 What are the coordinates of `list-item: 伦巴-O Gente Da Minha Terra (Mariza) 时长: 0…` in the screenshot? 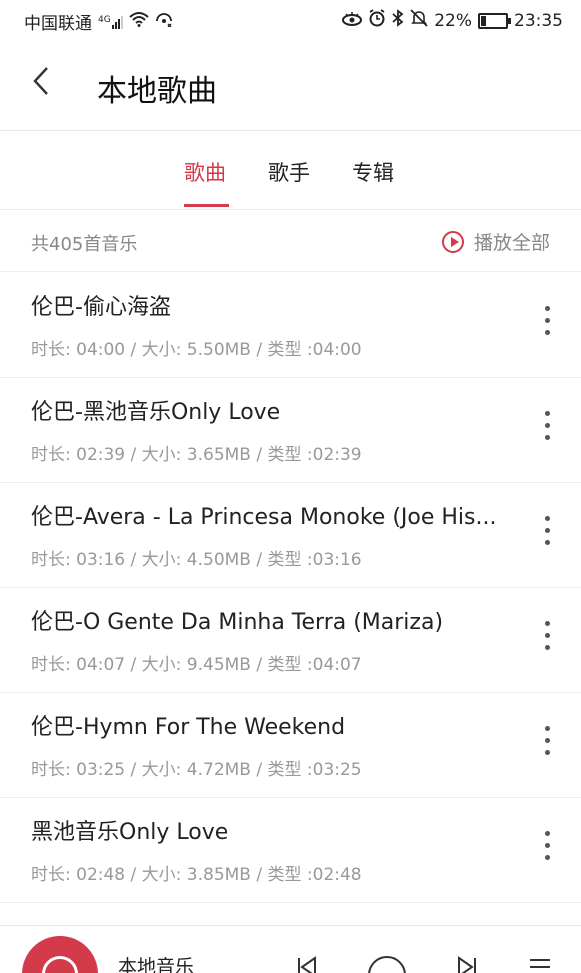 It's located at (290, 640).